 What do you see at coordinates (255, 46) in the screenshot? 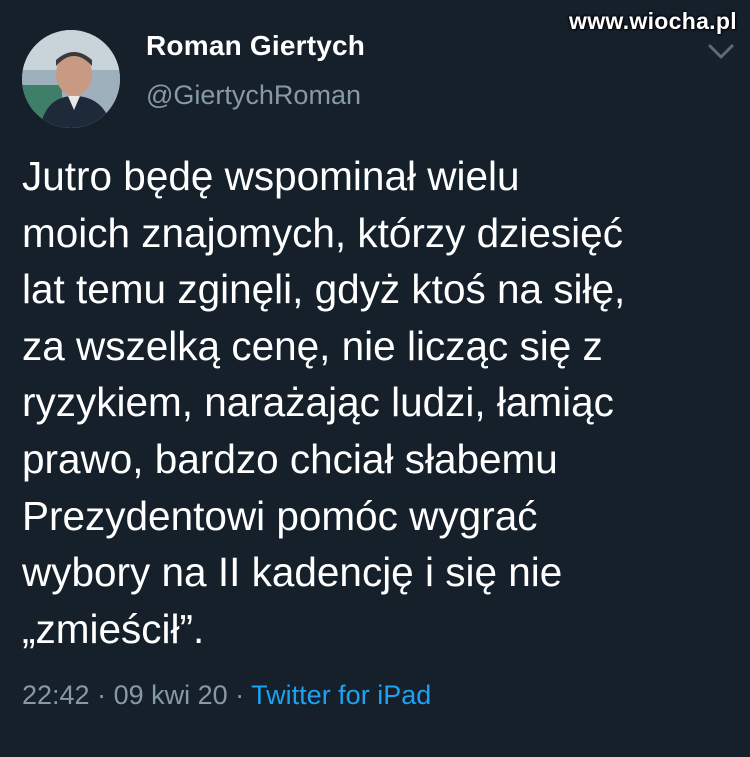
I see `display-name: Roman Giertych` at bounding box center [255, 46].